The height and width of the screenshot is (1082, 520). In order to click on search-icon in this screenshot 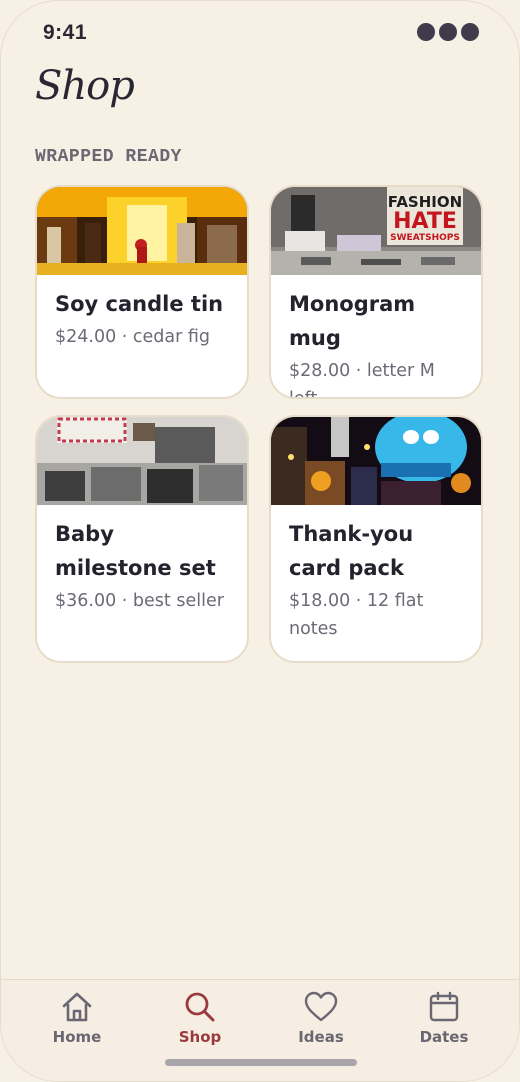, I will do `click(200, 1007)`.